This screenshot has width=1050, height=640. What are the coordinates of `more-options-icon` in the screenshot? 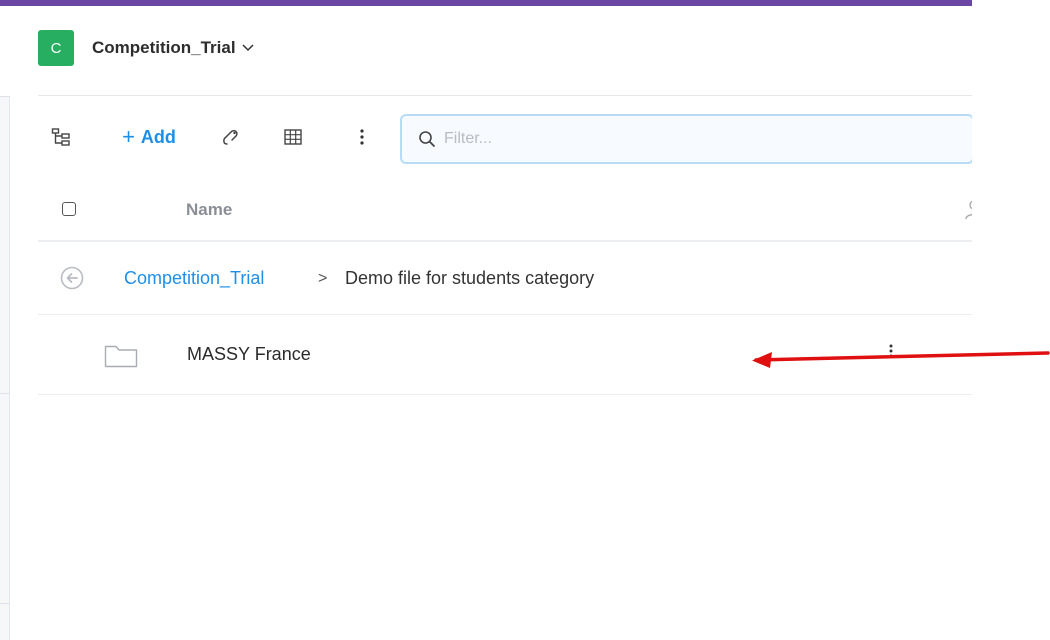 It's located at (362, 137).